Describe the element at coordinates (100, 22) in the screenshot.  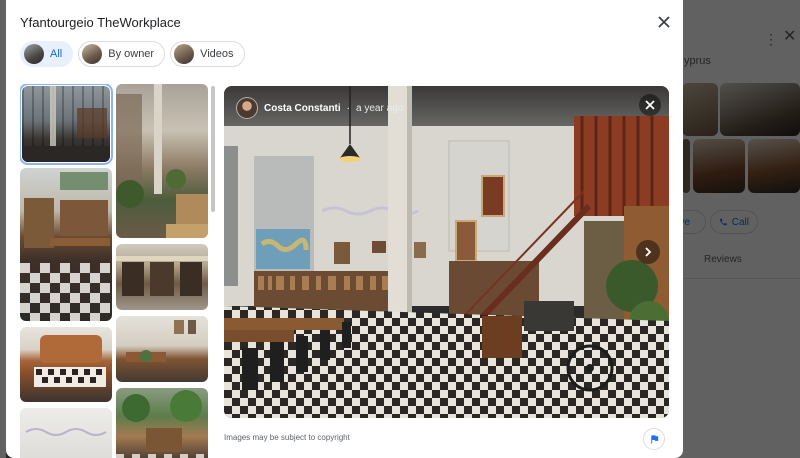
I see `dialog-title: Yfantourgeio TheWorkplace` at that location.